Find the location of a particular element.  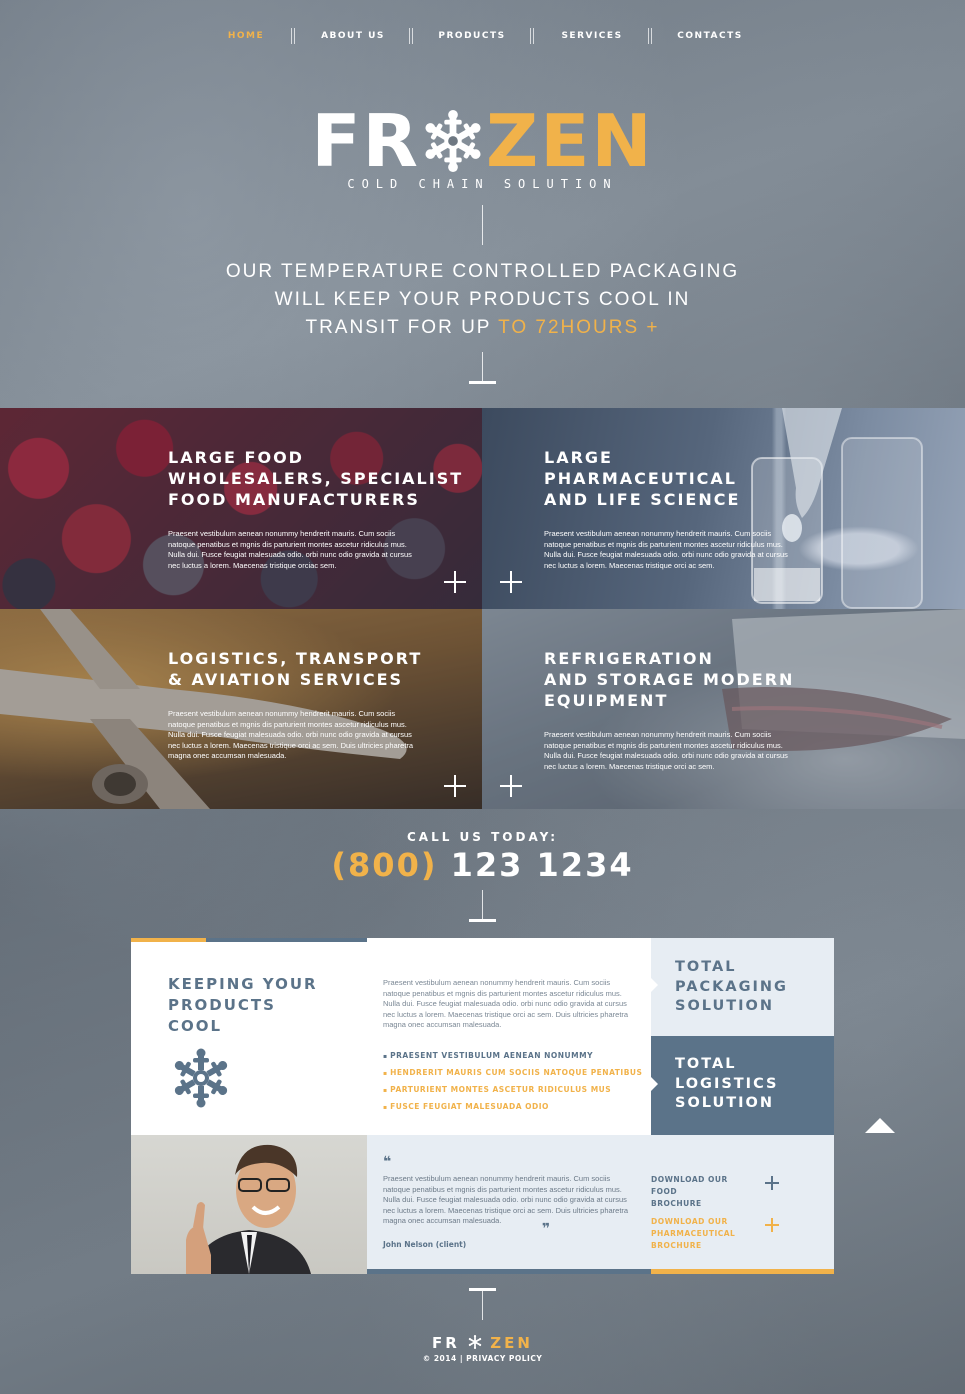

site-logo: FR ZEN is located at coordinates (482, 141).